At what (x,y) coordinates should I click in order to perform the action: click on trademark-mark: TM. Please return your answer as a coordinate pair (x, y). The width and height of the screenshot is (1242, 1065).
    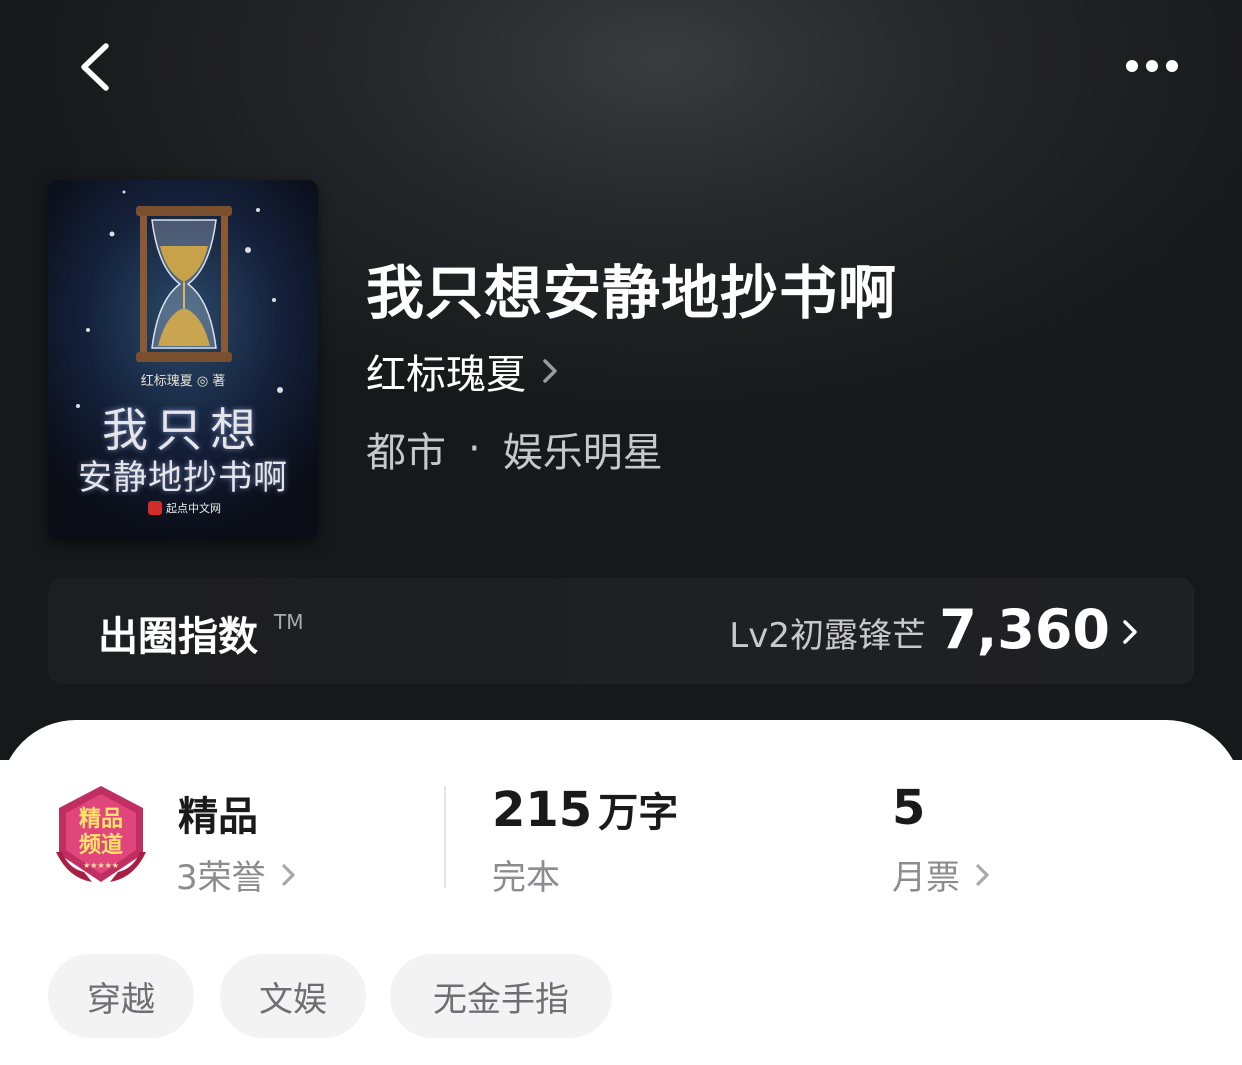
    Looking at the image, I should click on (289, 622).